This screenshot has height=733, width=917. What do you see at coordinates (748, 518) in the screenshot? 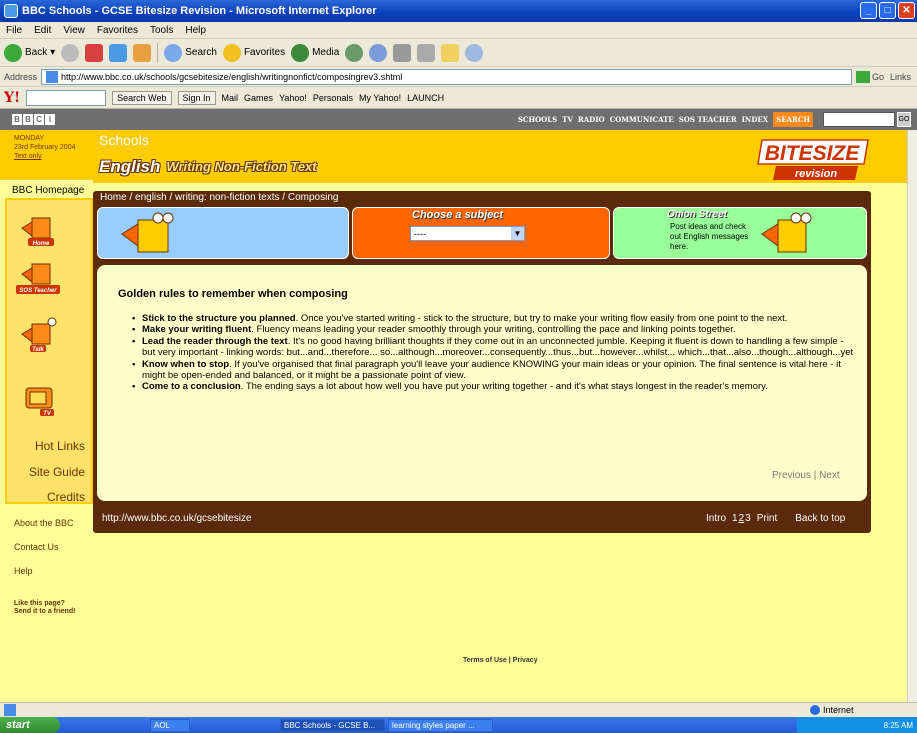
I see `page-link-3: 3` at bounding box center [748, 518].